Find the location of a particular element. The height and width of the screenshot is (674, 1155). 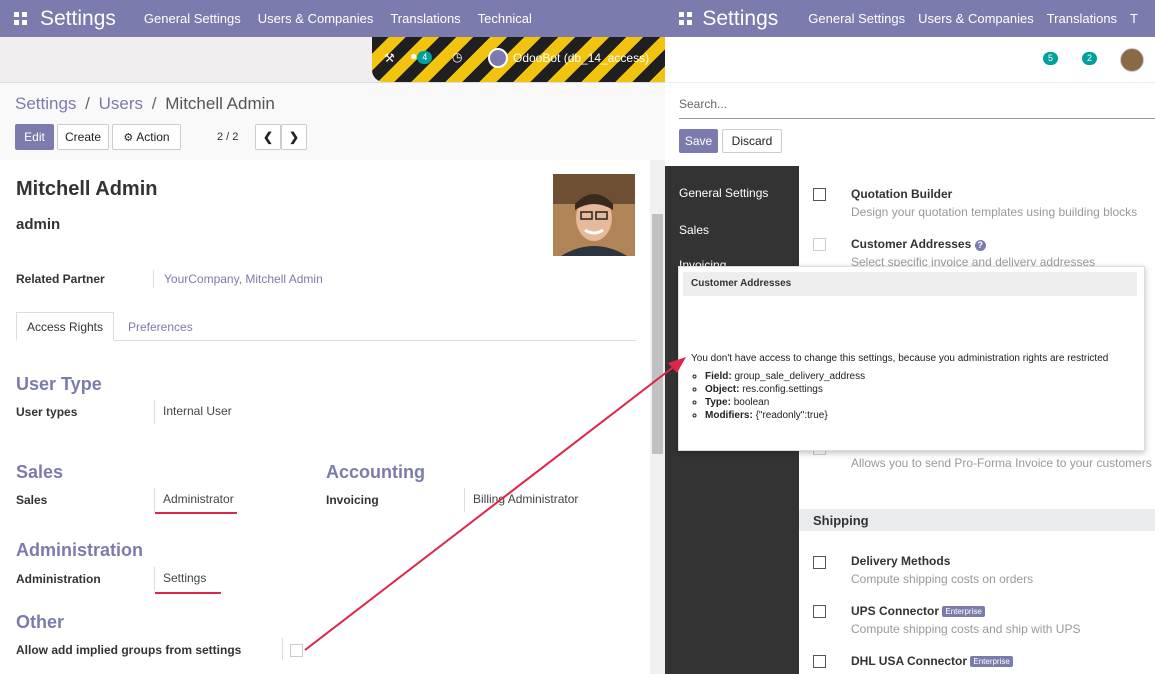

customer-addresses-label: Customer Addresses is located at coordinates (911, 244).